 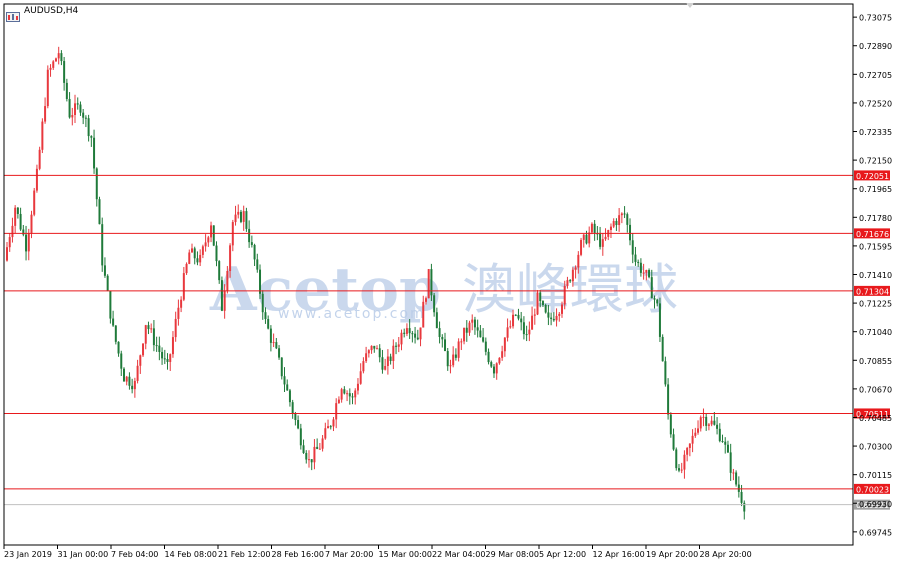 What do you see at coordinates (875, 275) in the screenshot?
I see `y-tick-label: 0.71410` at bounding box center [875, 275].